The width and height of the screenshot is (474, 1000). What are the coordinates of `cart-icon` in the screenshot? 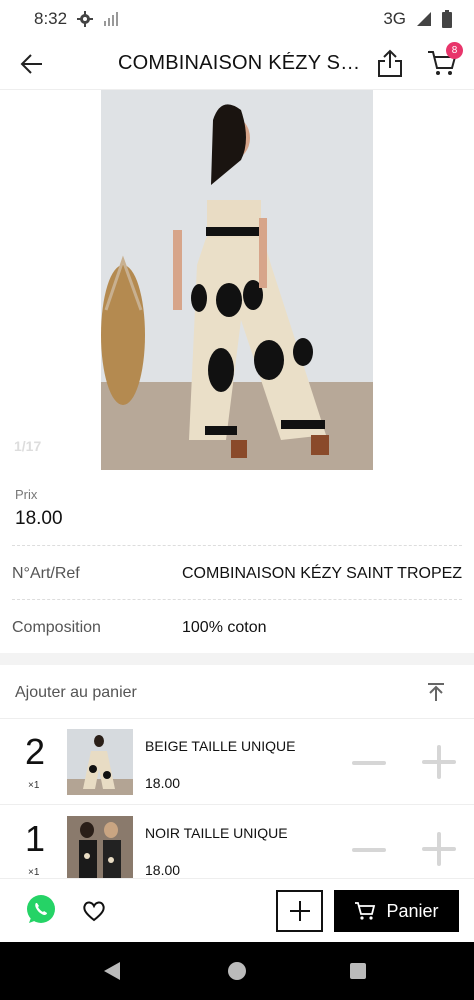 It's located at (365, 911).